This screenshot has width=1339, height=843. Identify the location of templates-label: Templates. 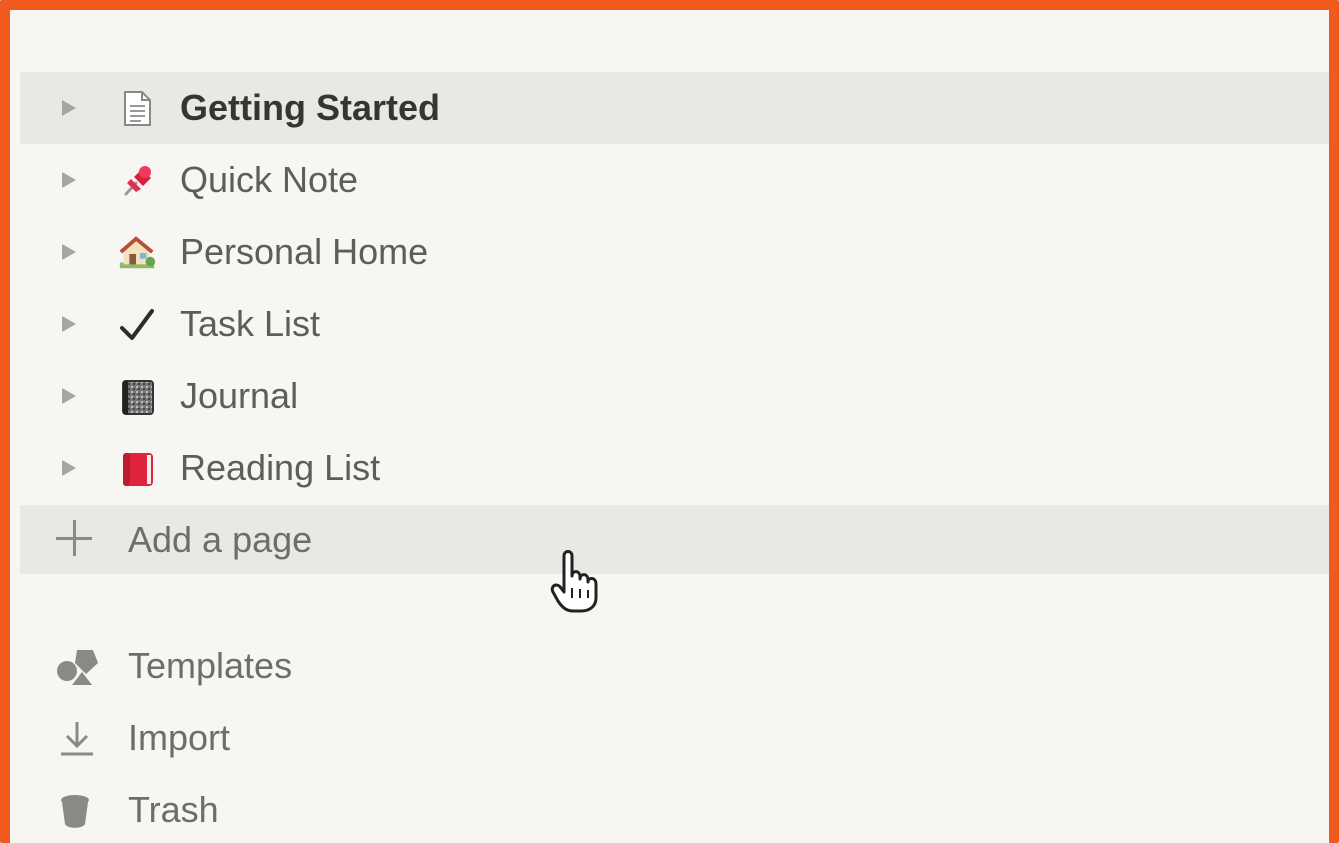
(210, 665).